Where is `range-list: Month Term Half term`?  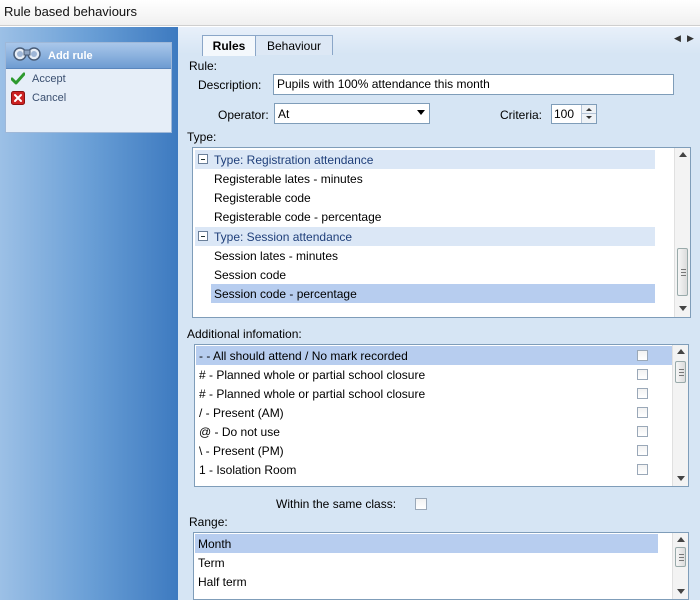 range-list: Month Term Half term is located at coordinates (441, 566).